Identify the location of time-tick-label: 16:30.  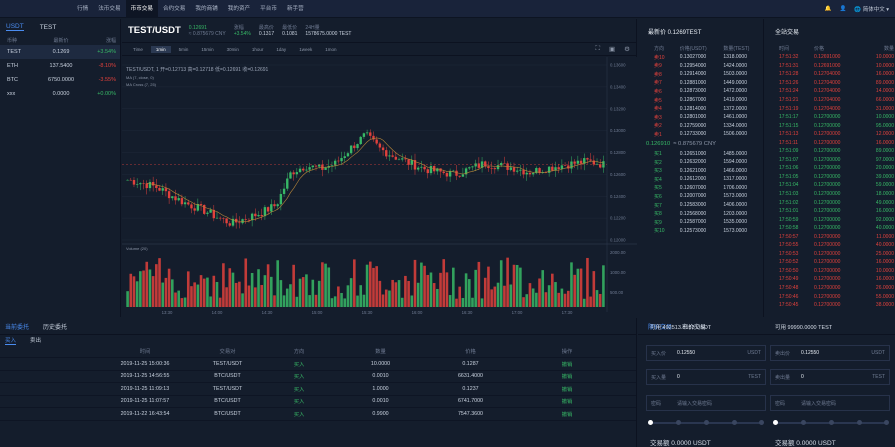
(467, 312).